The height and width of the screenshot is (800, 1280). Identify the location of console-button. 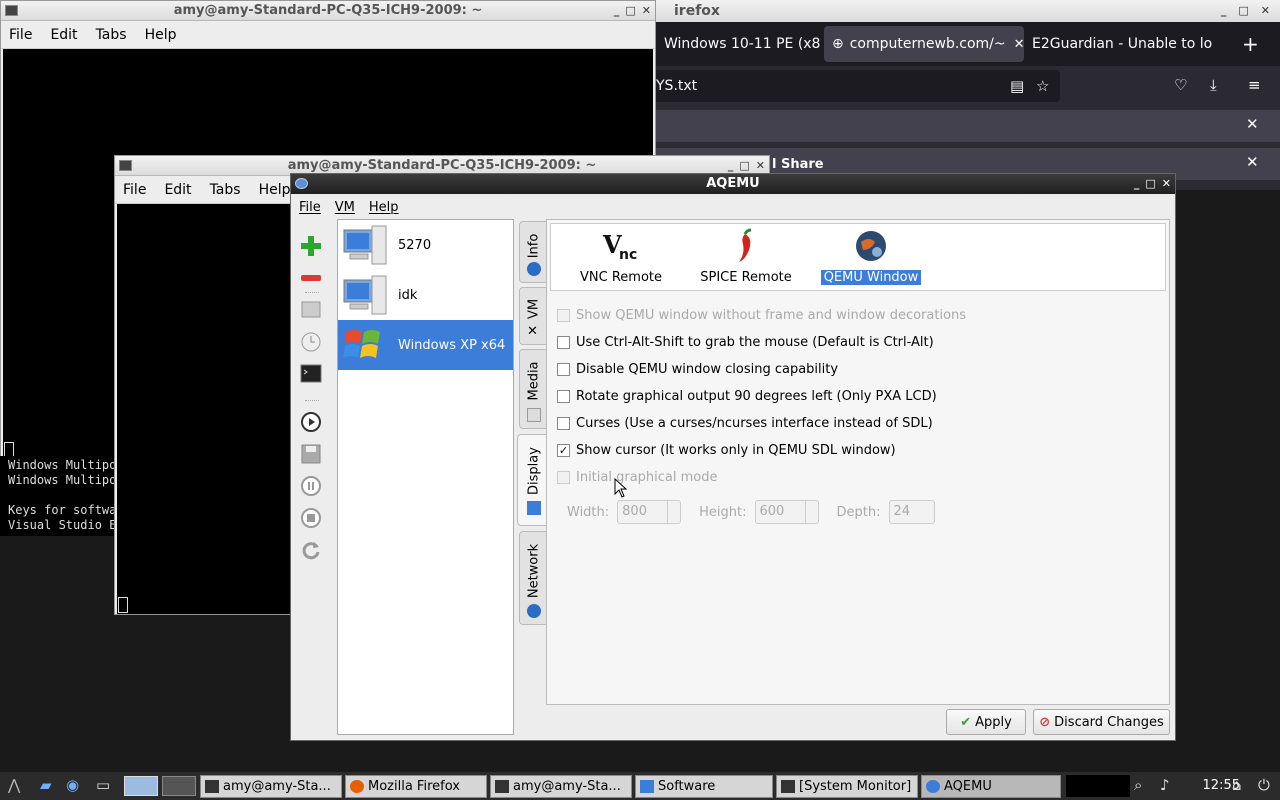
(311, 374).